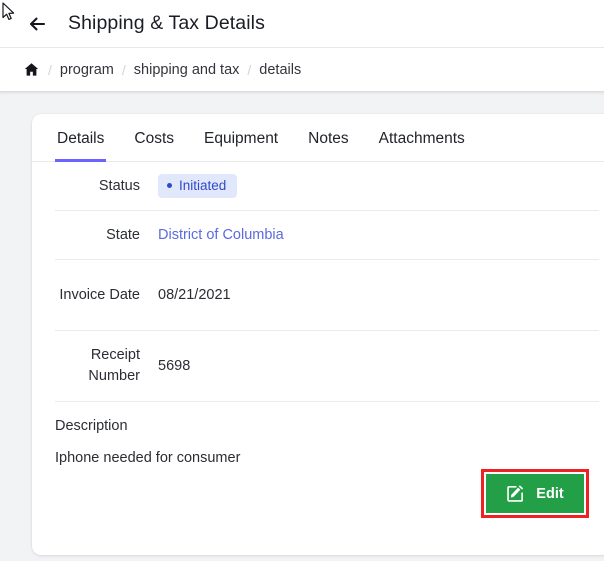 Image resolution: width=604 pixels, height=561 pixels. Describe the element at coordinates (87, 70) in the screenshot. I see `breadcrumb-item-program: program` at that location.